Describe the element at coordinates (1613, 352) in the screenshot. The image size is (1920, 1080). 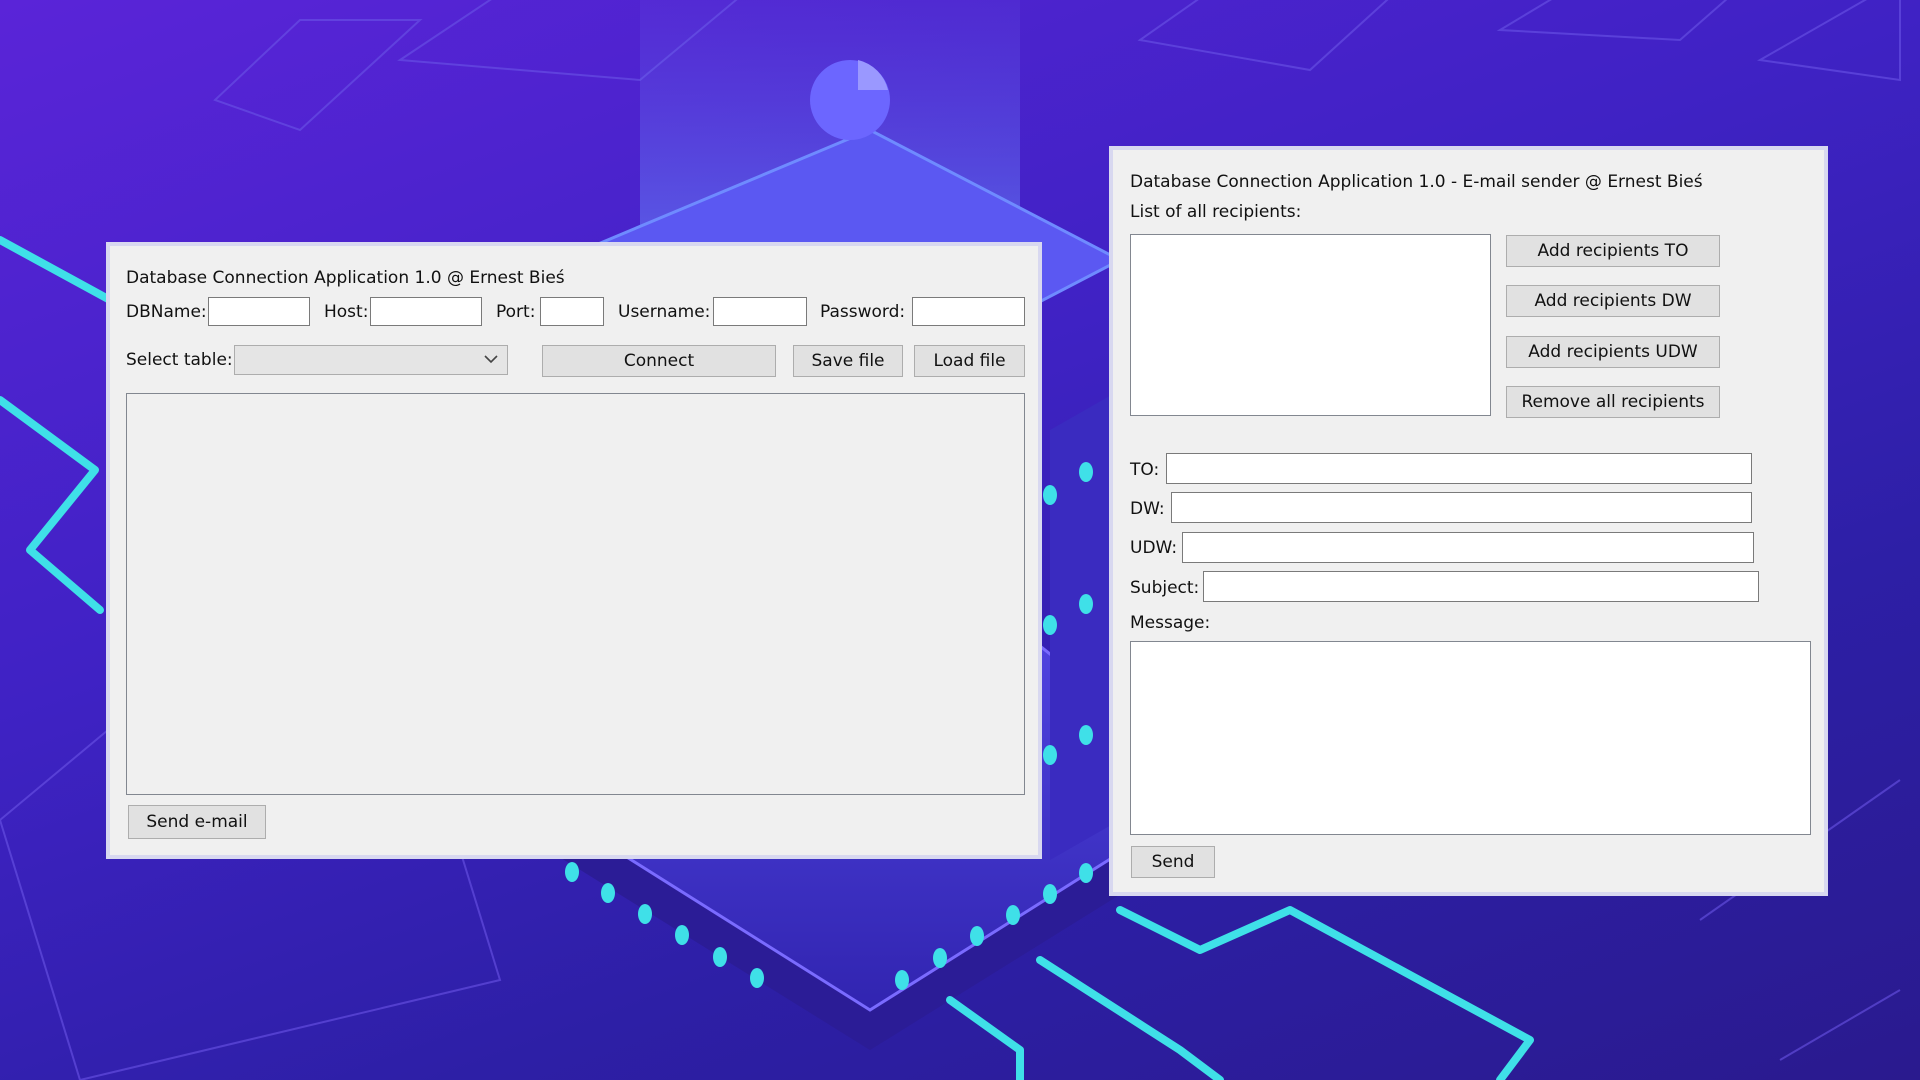
I see `add-recipients-udw-button: Add recipients UDW` at that location.